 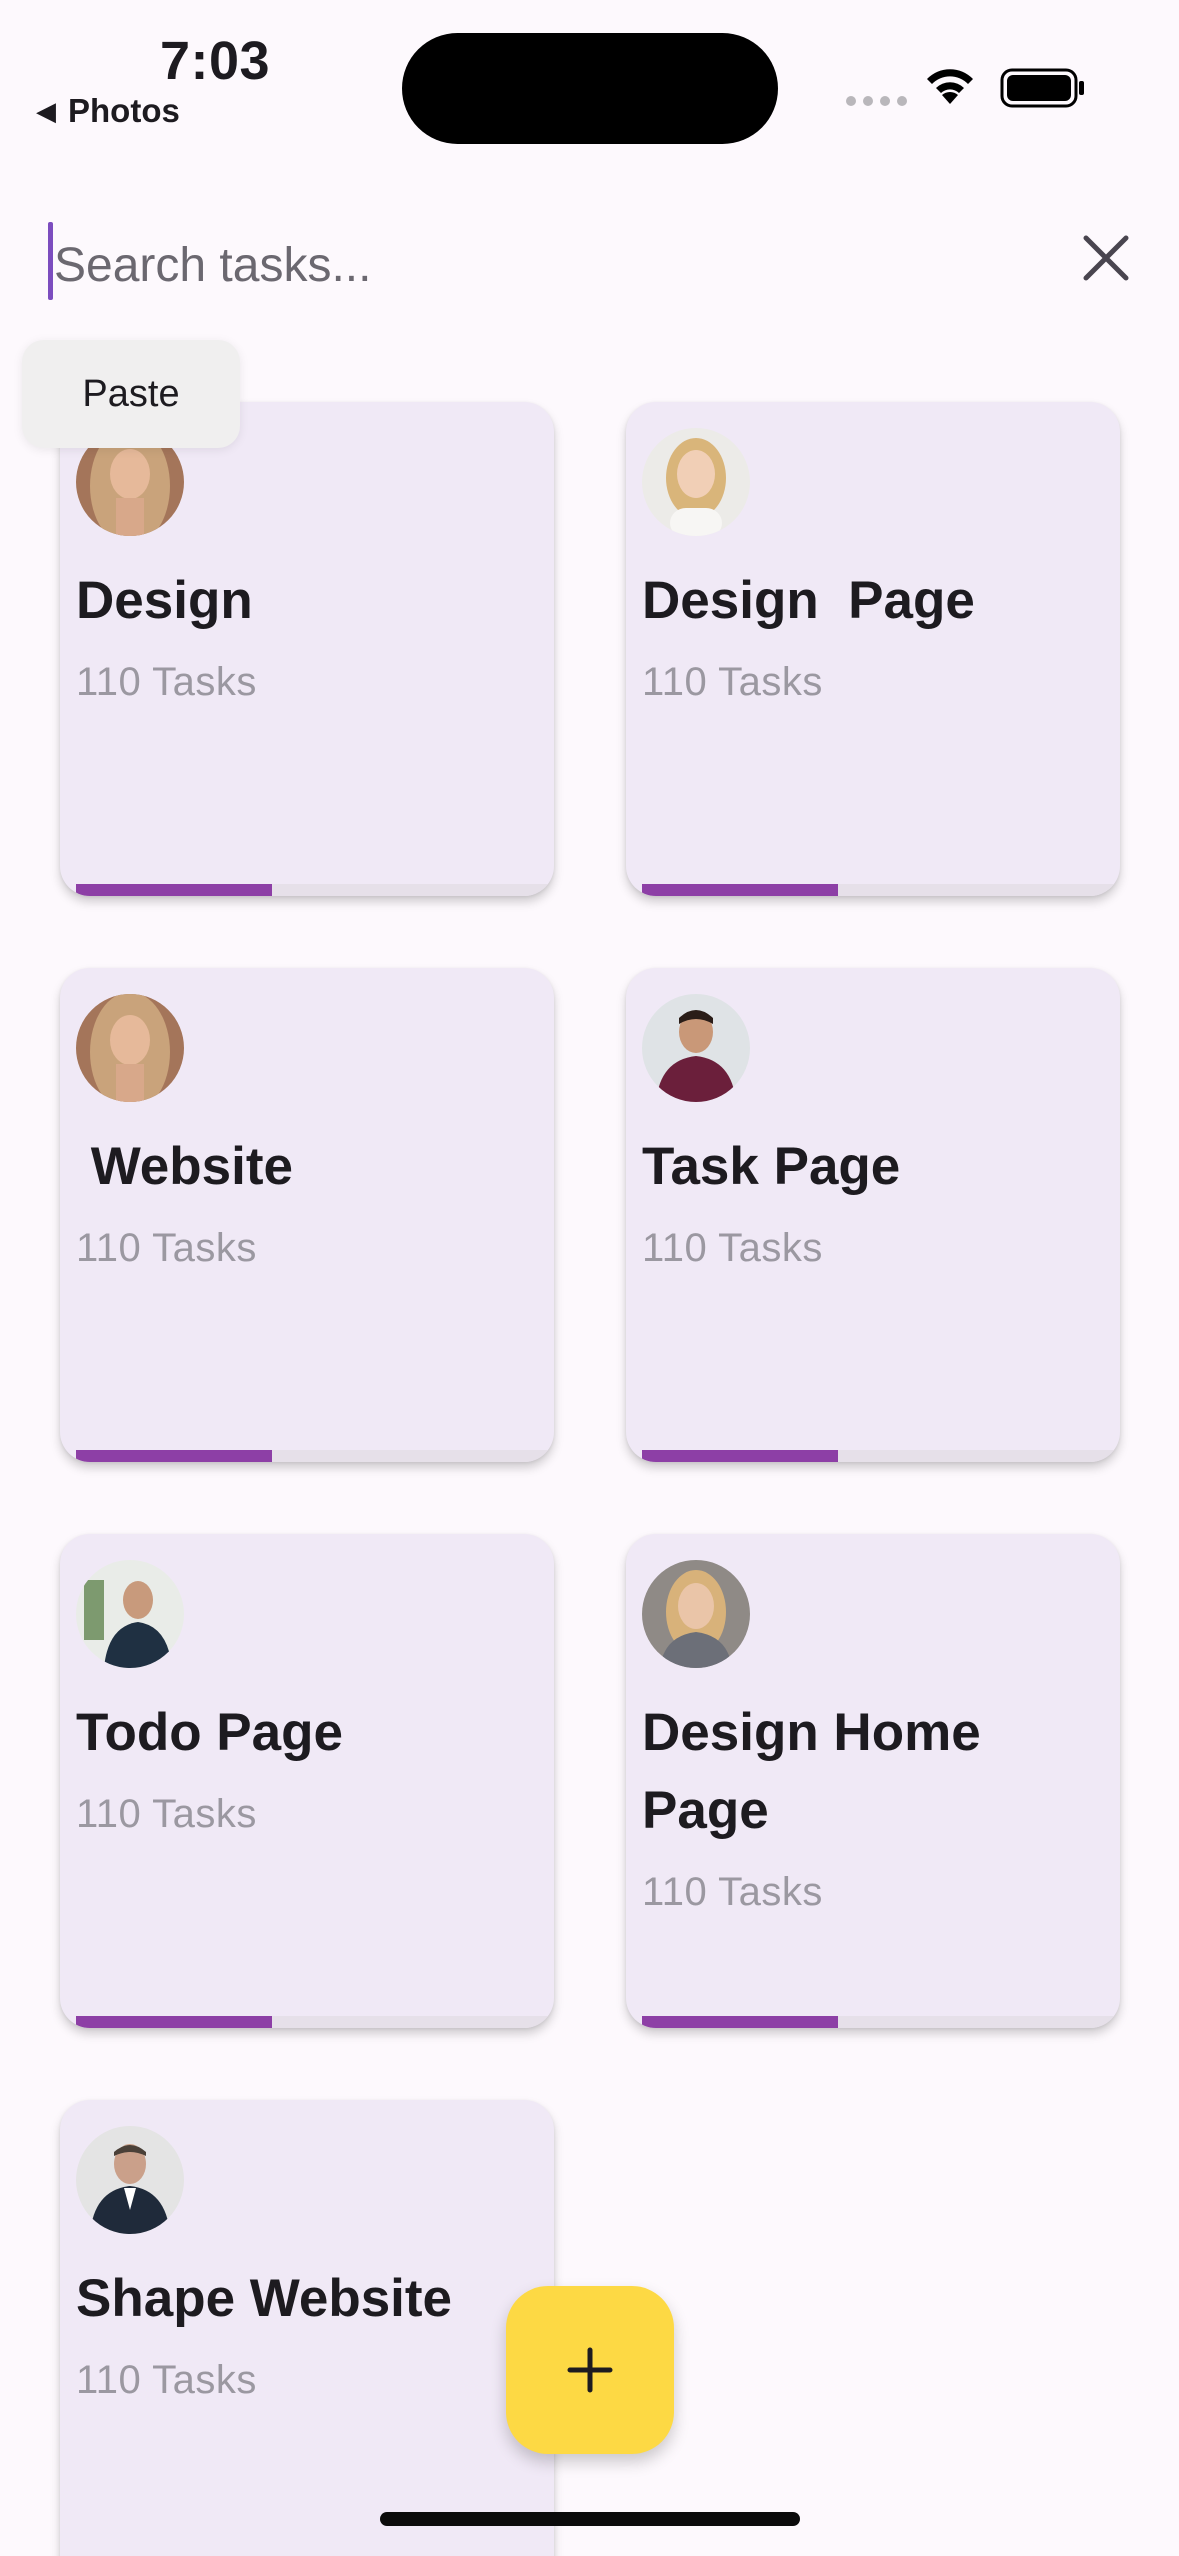 I want to click on search-input, so click(x=504, y=265).